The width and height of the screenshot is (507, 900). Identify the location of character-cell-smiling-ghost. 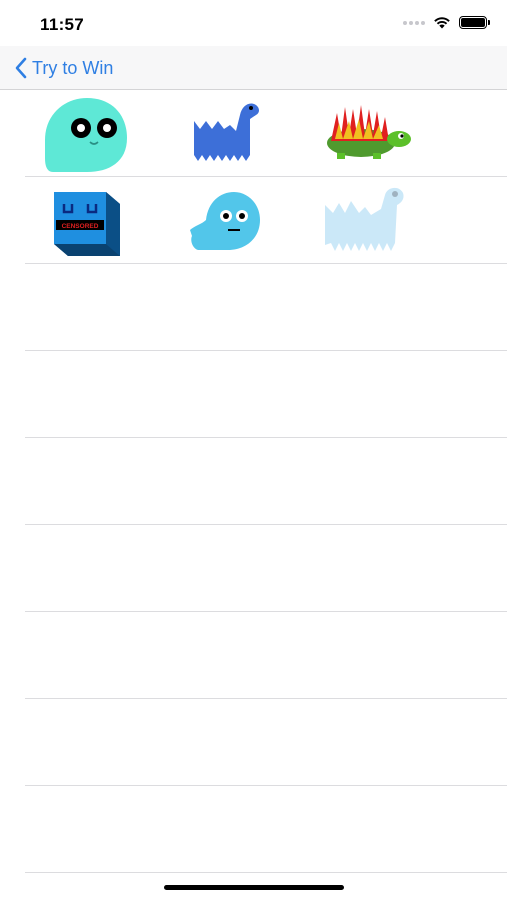
(225, 220).